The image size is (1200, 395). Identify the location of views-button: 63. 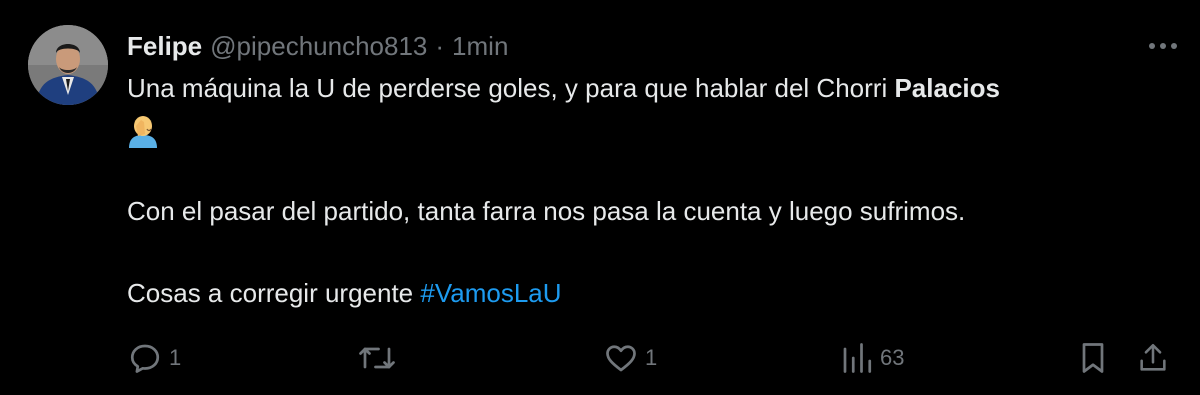
(872, 358).